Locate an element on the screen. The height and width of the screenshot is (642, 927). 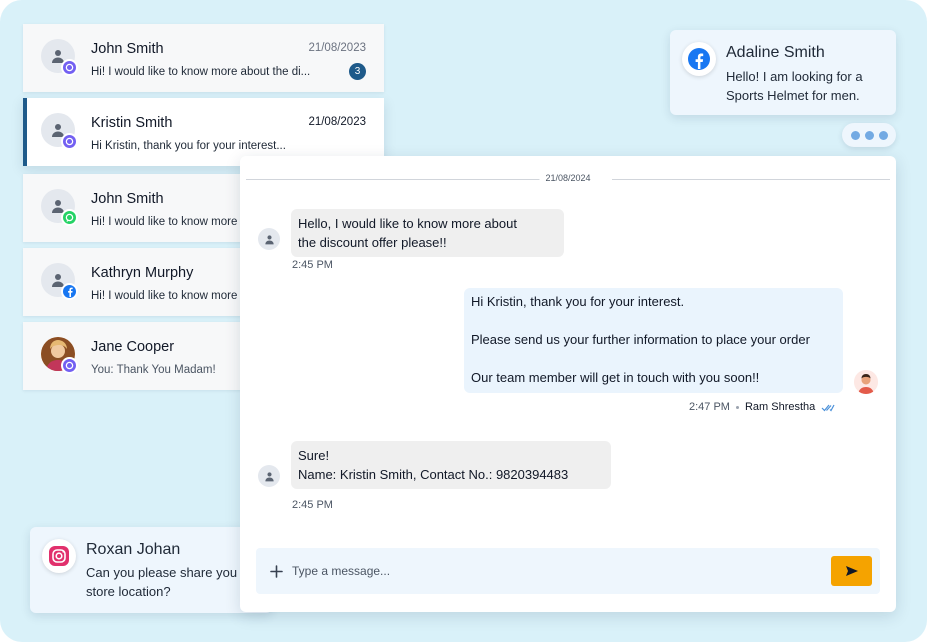
double-check-icon is located at coordinates (828, 407).